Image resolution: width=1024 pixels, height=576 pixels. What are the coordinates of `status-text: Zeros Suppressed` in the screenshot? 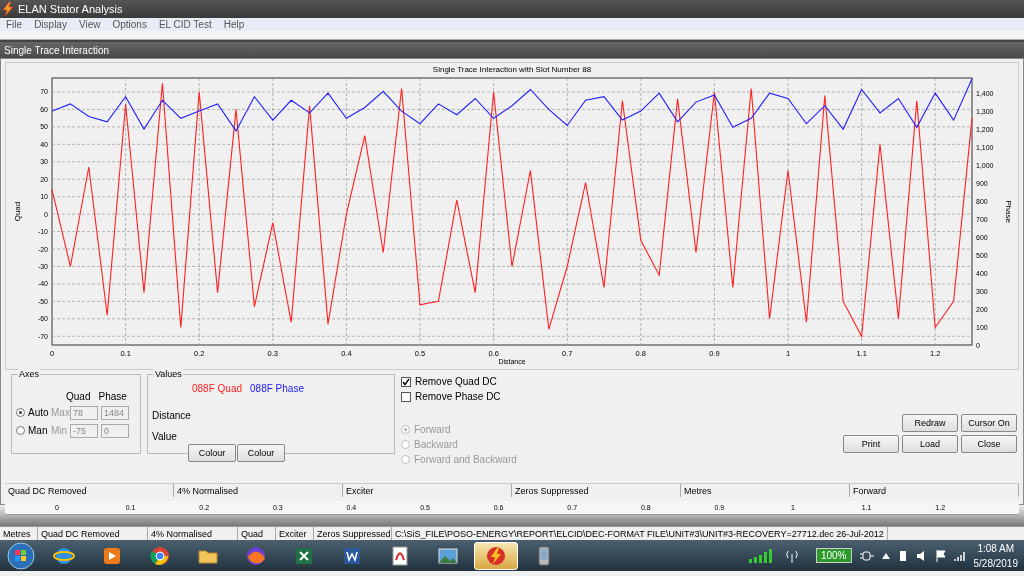 It's located at (596, 490).